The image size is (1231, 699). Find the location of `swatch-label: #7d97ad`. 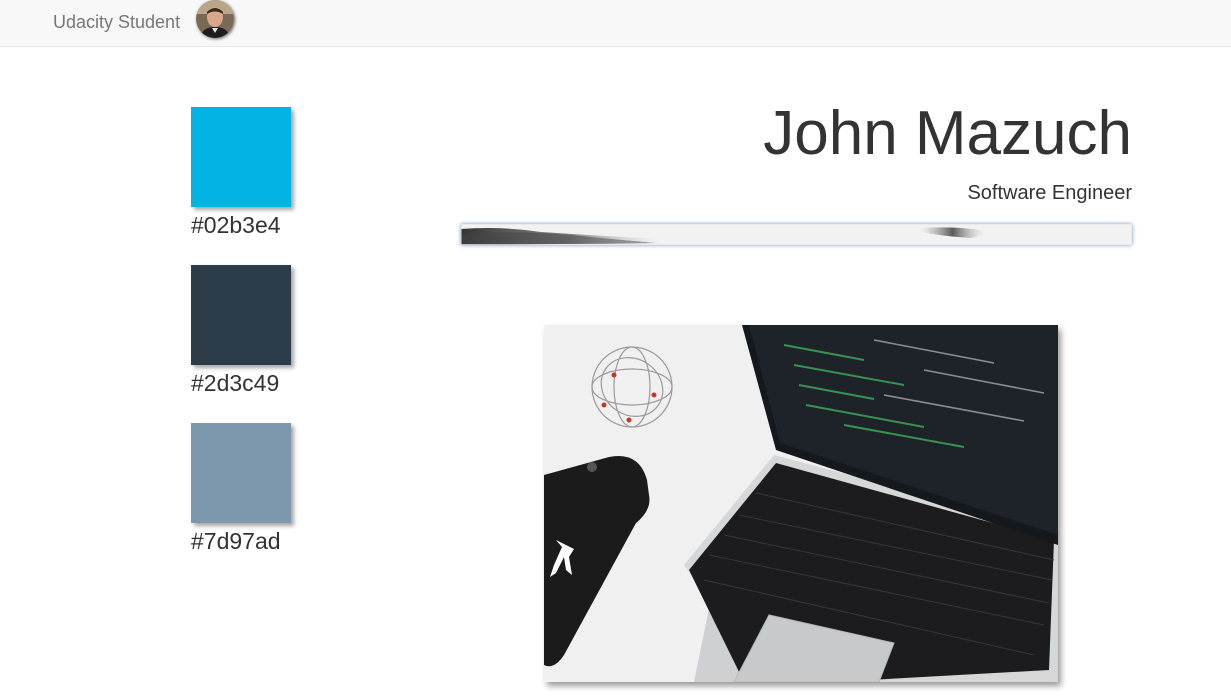

swatch-label: #7d97ad is located at coordinates (236, 541).